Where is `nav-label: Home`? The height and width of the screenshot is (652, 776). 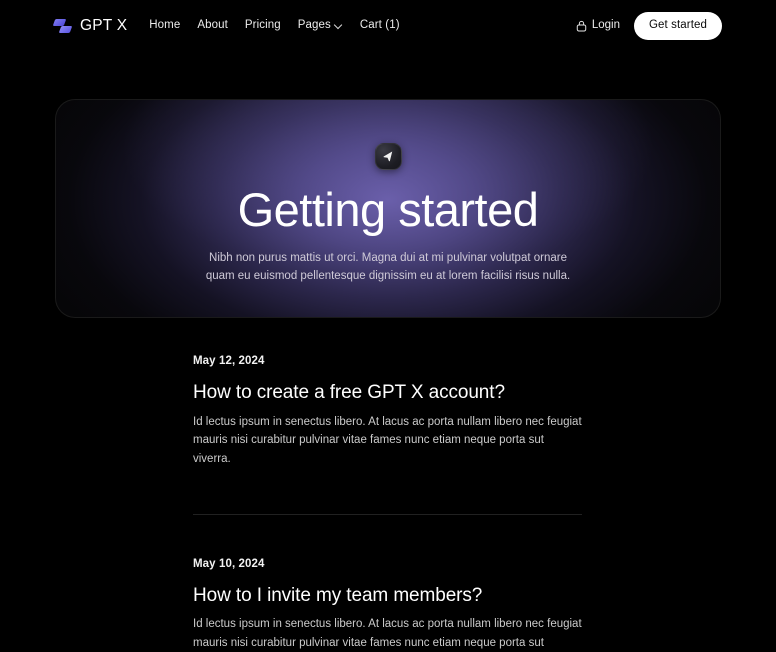
nav-label: Home is located at coordinates (165, 25).